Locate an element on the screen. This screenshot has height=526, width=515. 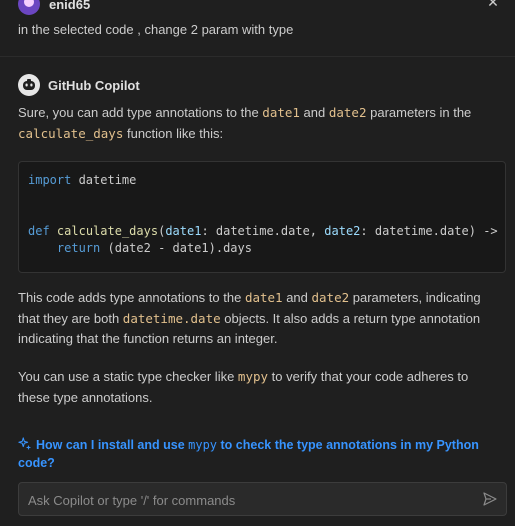
user-header: enid65 is located at coordinates (54, 7).